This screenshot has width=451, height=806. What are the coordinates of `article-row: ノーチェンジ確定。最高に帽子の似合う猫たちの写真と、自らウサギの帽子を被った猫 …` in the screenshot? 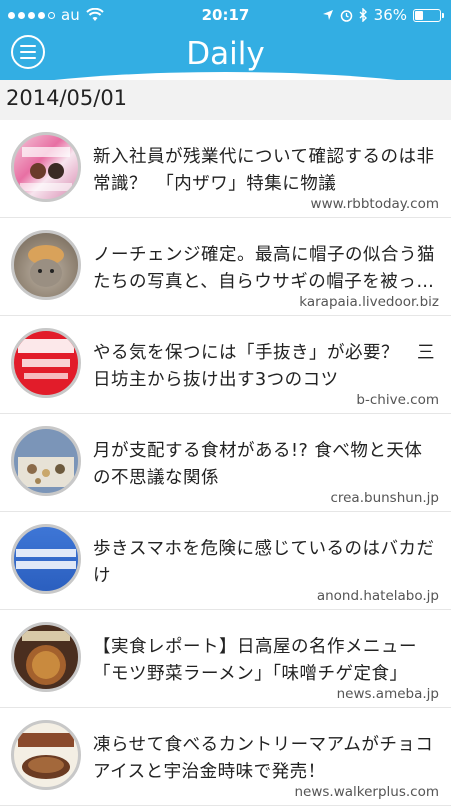 It's located at (225, 267).